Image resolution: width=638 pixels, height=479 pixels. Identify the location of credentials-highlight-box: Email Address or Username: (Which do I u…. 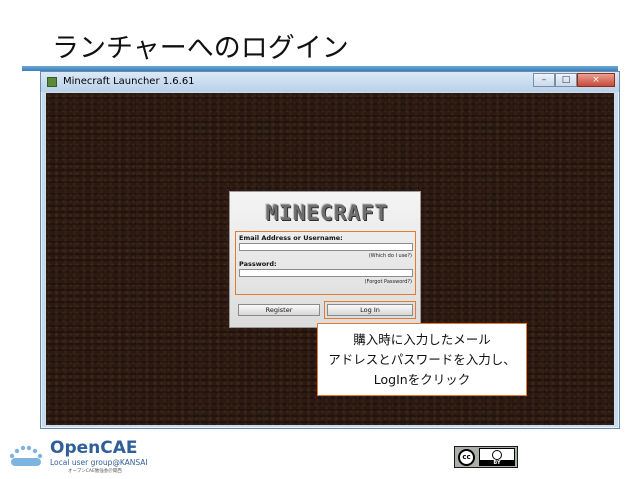
(325, 263).